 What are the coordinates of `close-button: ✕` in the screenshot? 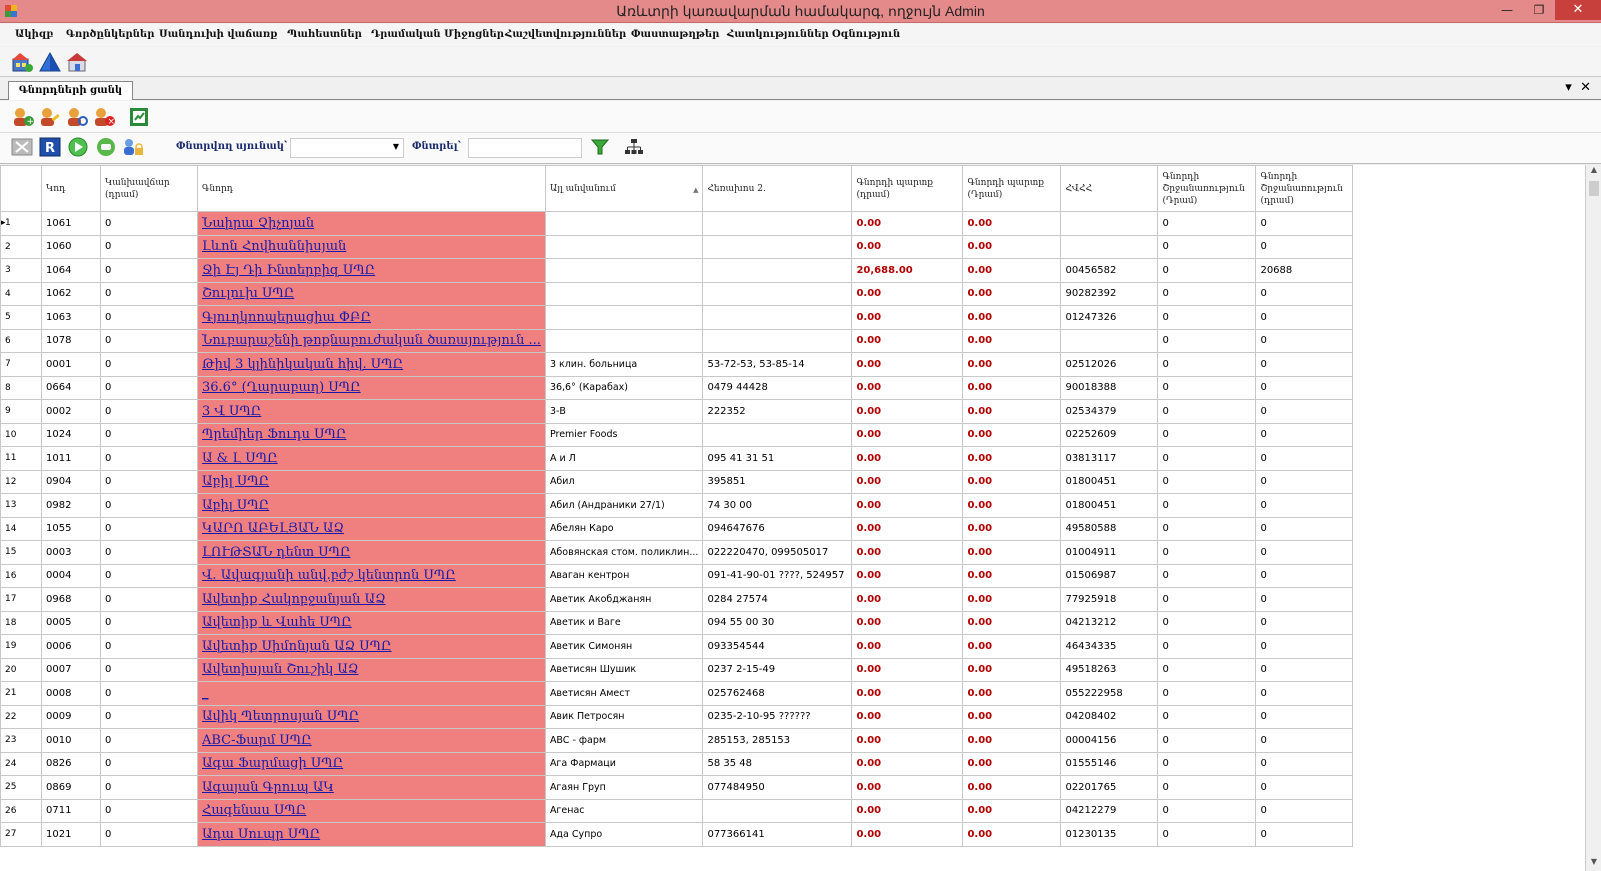 It's located at (1578, 10).